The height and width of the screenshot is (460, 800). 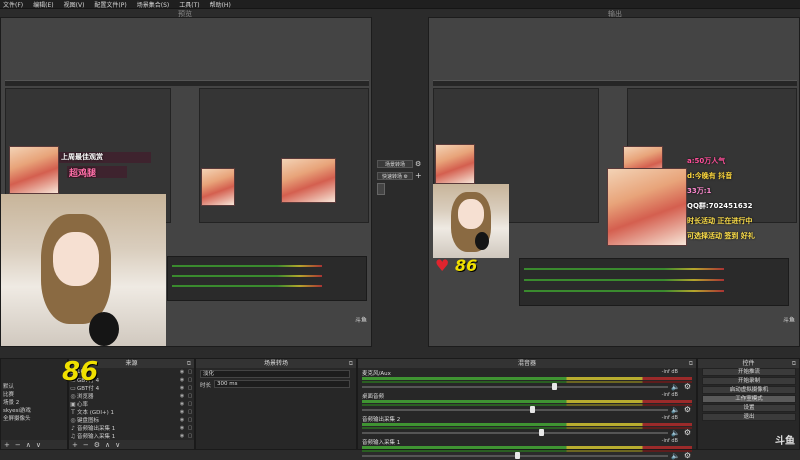 What do you see at coordinates (699, 191) in the screenshot?
I see `overlay-info-line: 33万:1` at bounding box center [699, 191].